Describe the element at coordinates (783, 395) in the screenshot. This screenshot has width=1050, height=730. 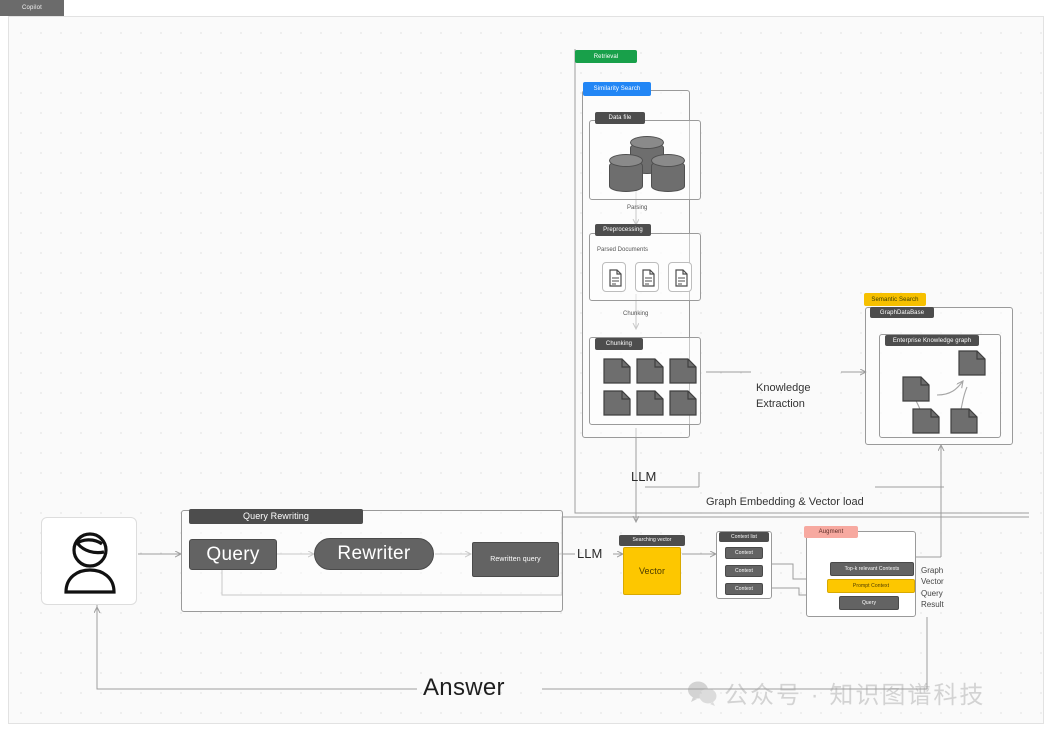
I see `edge-label-knowledge-extraction-text: Knowledge Extraction` at that location.